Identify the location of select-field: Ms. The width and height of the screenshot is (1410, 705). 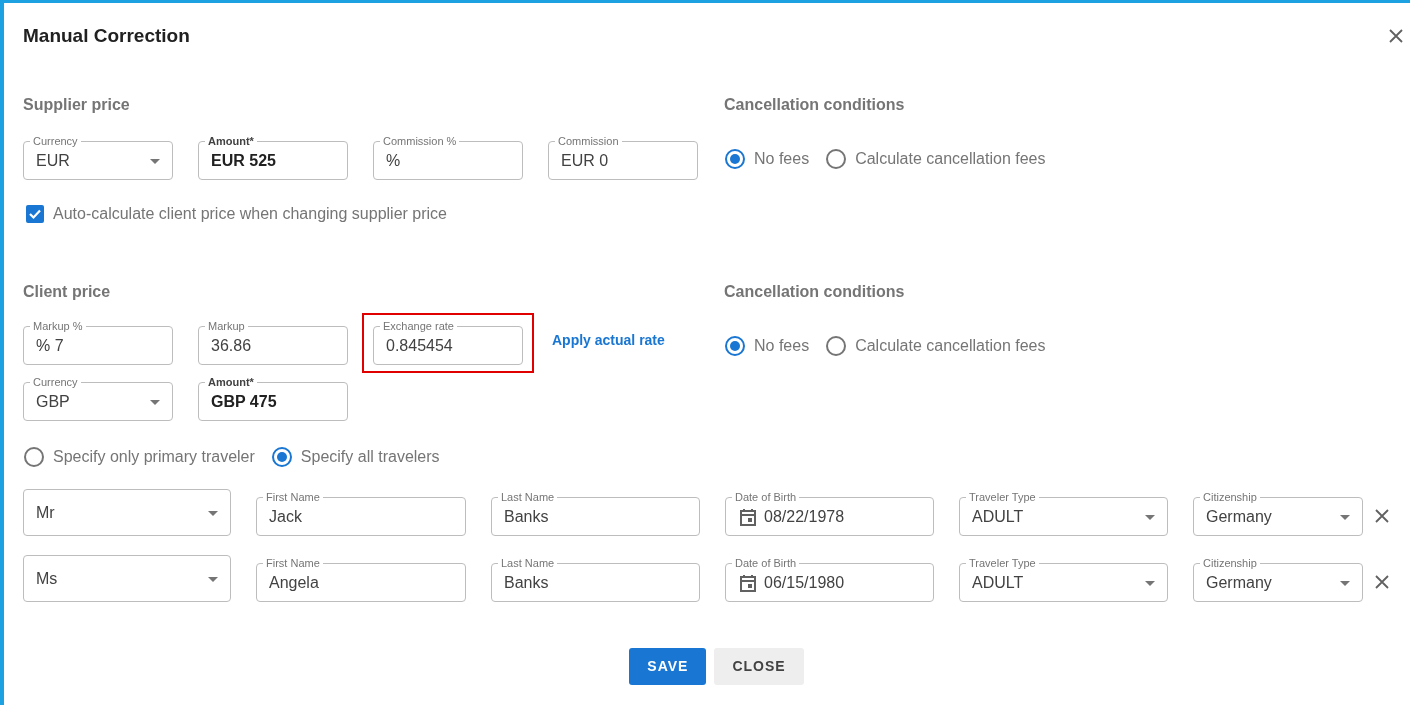
(127, 578).